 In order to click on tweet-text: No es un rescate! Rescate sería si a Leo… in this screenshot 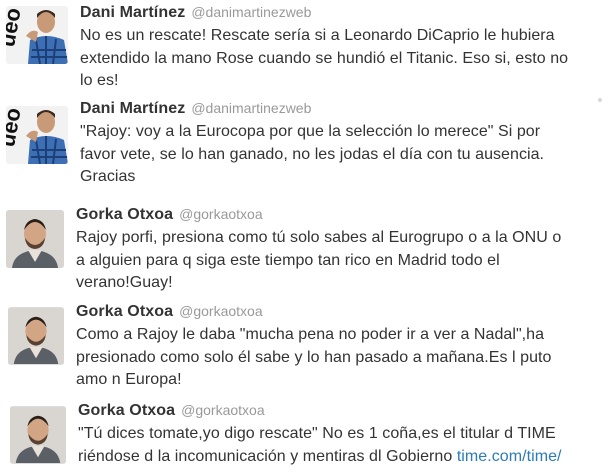, I will do `click(324, 59)`.